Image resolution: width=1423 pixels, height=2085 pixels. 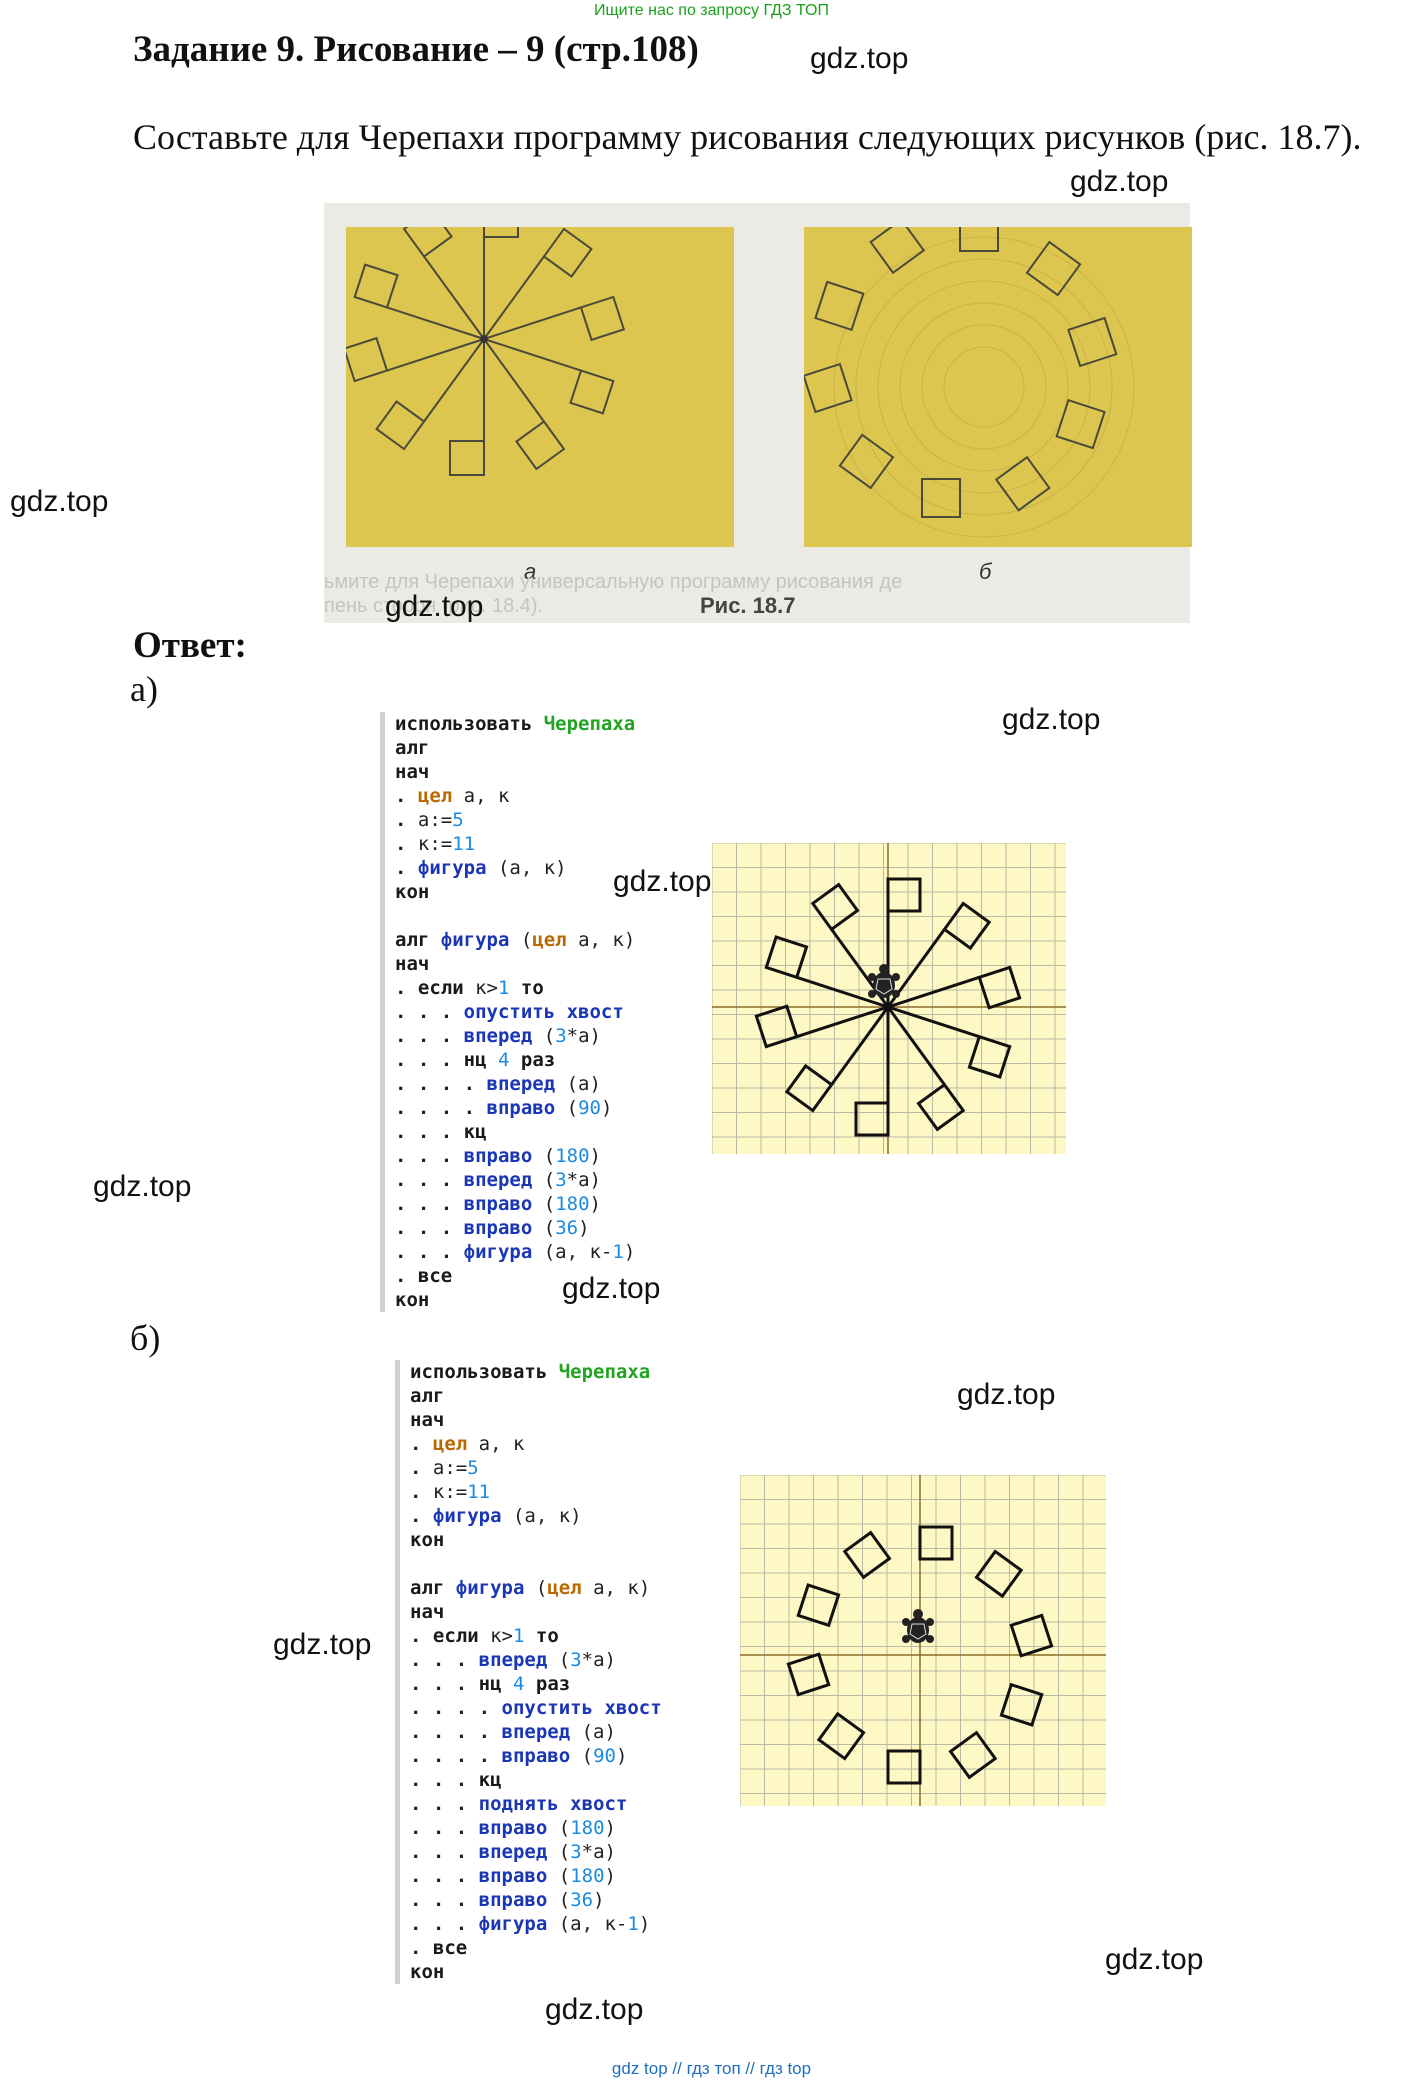 I want to click on code-line: кон, so click(x=536, y=1540).